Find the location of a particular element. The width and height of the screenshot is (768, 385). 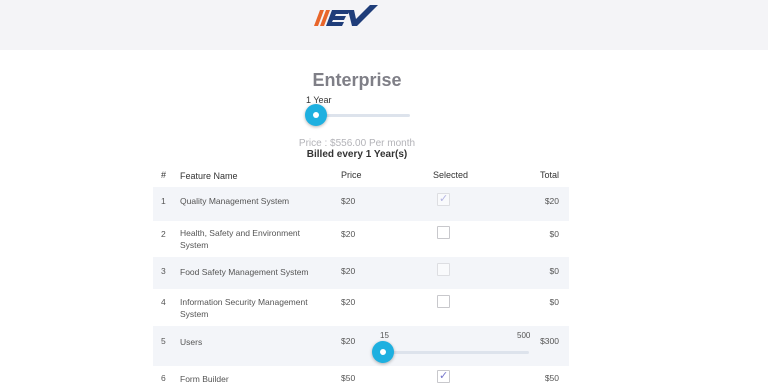

table-row: 6 Form Builder $50 $50 is located at coordinates (361, 375).